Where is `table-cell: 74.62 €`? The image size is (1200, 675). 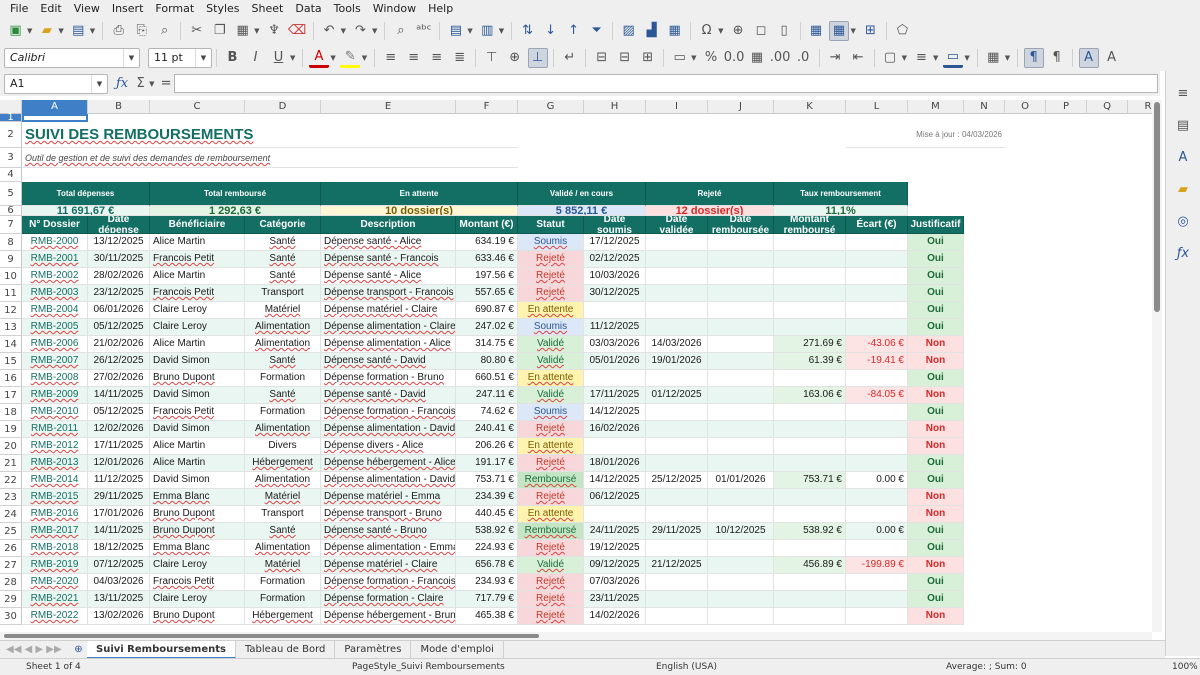
table-cell: 74.62 € is located at coordinates (487, 412).